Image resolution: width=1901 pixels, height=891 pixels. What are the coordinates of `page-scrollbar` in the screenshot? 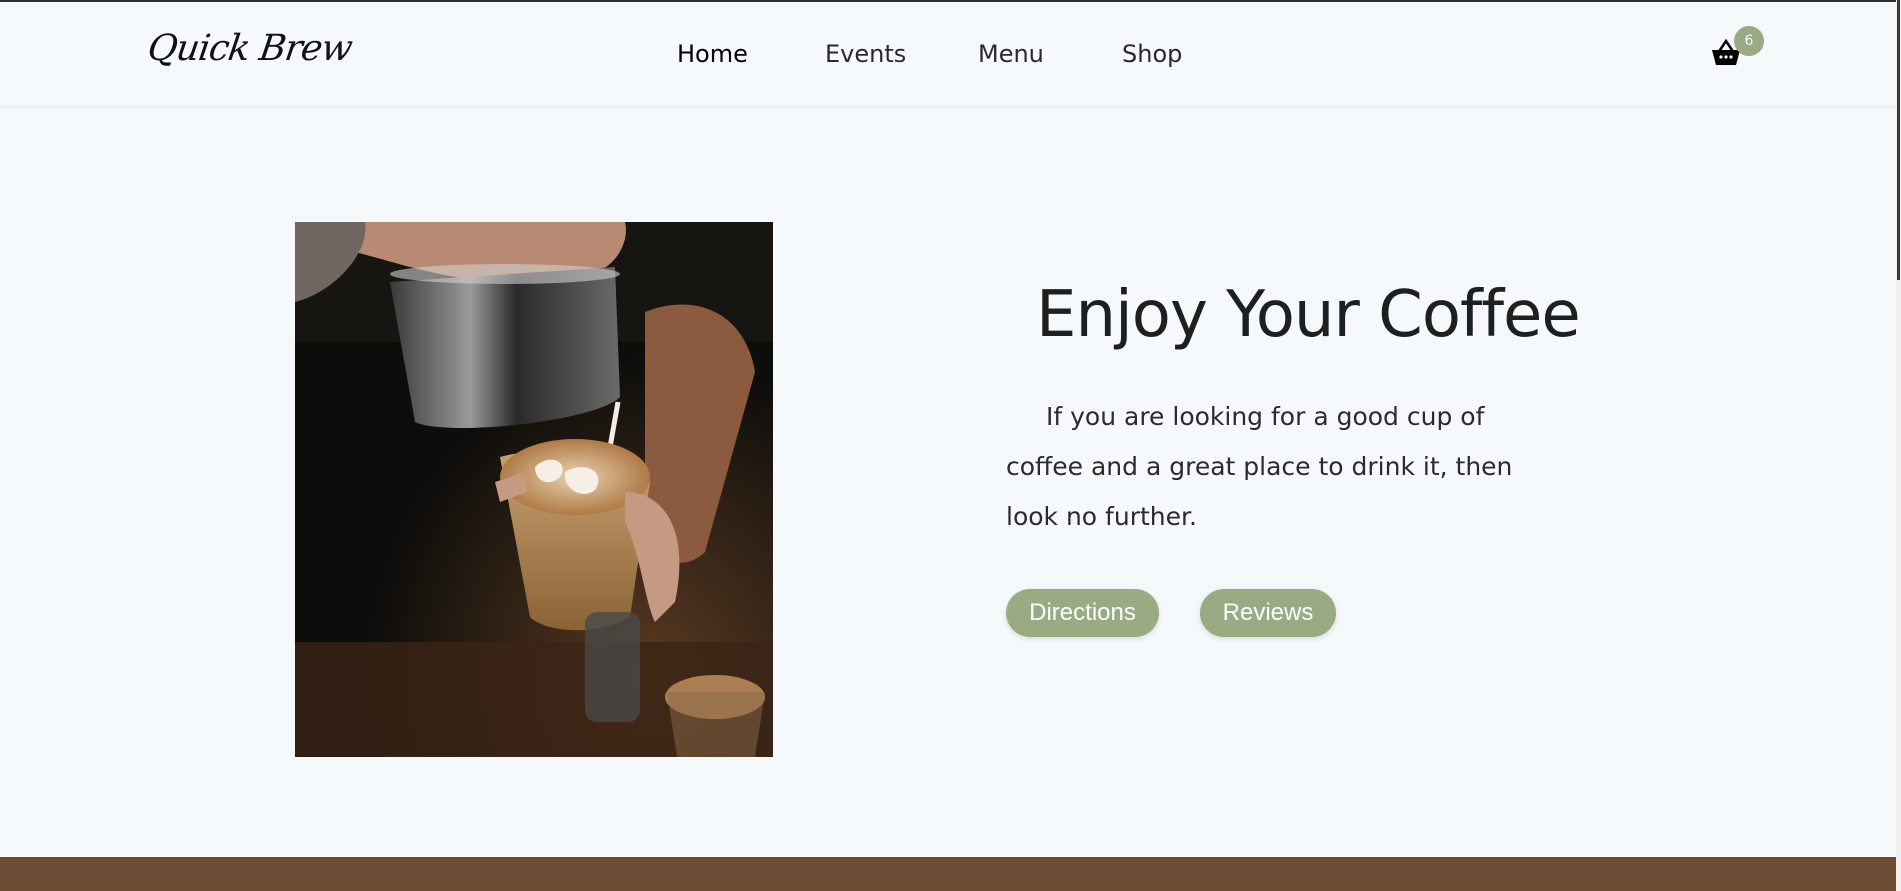 It's located at (1898, 445).